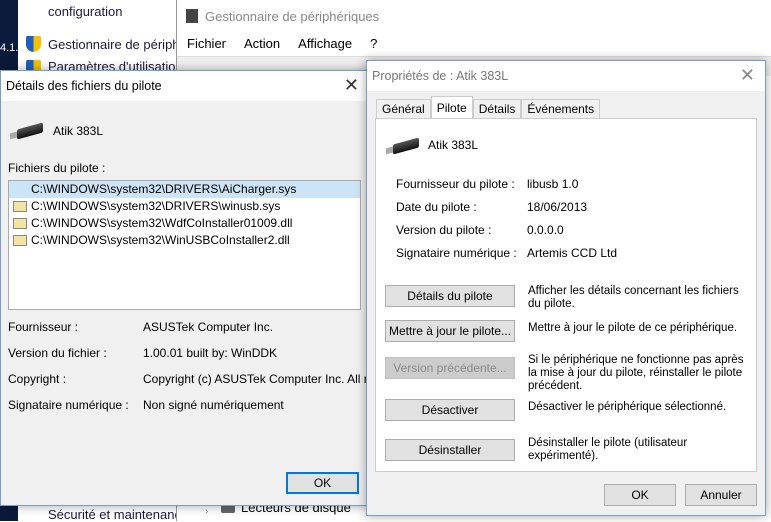 Image resolution: width=771 pixels, height=522 pixels. What do you see at coordinates (440, 76) in the screenshot?
I see `dialog-title: Propriétés de : Atik 383L` at bounding box center [440, 76].